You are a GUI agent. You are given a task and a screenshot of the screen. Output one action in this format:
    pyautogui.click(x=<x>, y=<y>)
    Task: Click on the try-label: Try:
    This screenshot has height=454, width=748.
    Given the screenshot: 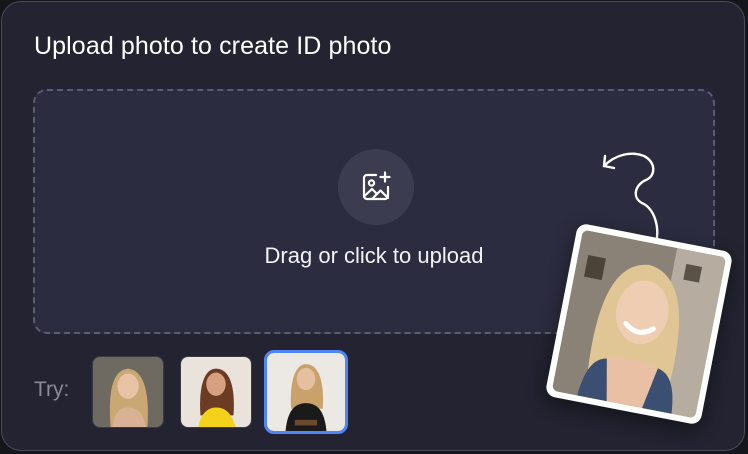 What is the action you would take?
    pyautogui.click(x=52, y=389)
    